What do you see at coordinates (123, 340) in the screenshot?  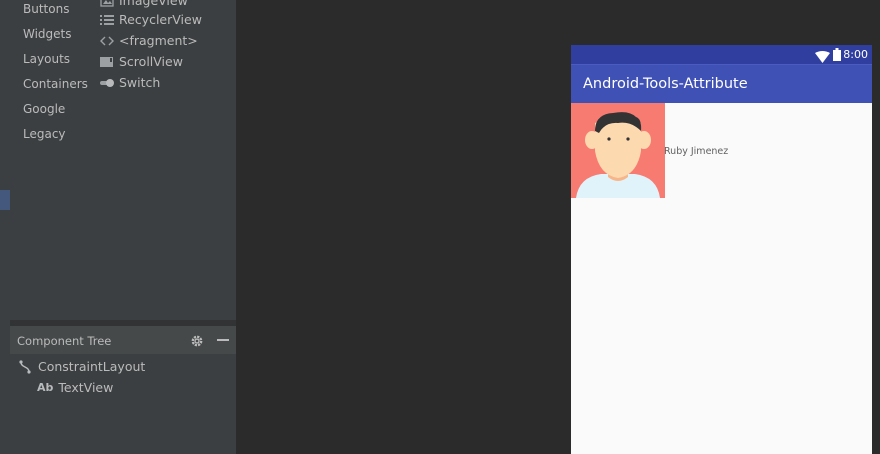 I see `component-tree-header: Component Tree` at bounding box center [123, 340].